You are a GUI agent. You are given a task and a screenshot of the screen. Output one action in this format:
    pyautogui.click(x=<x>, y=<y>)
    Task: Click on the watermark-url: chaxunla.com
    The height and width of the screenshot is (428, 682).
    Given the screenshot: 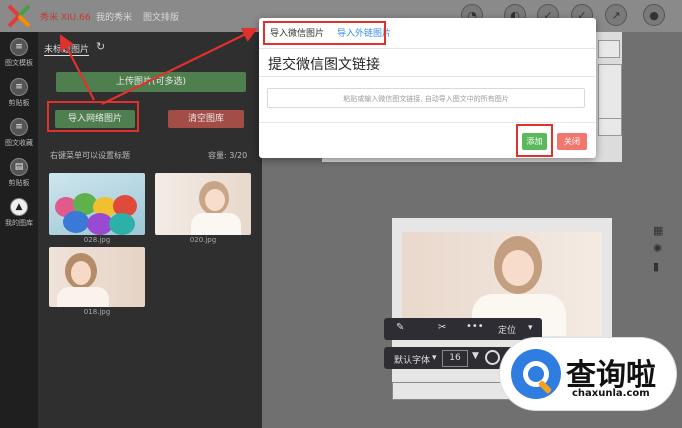 What is the action you would take?
    pyautogui.click(x=611, y=393)
    